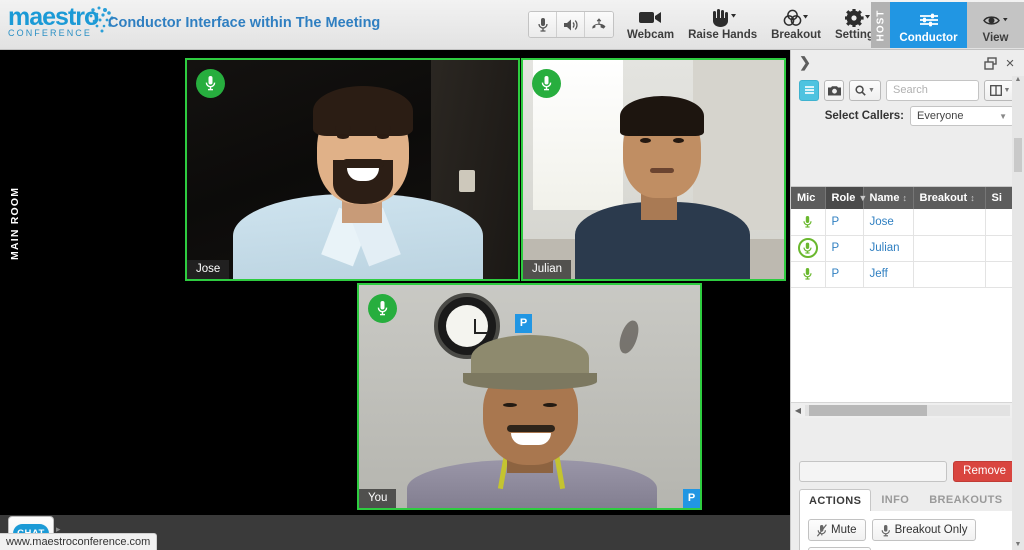  I want to click on scroll-track, so click(907, 410).